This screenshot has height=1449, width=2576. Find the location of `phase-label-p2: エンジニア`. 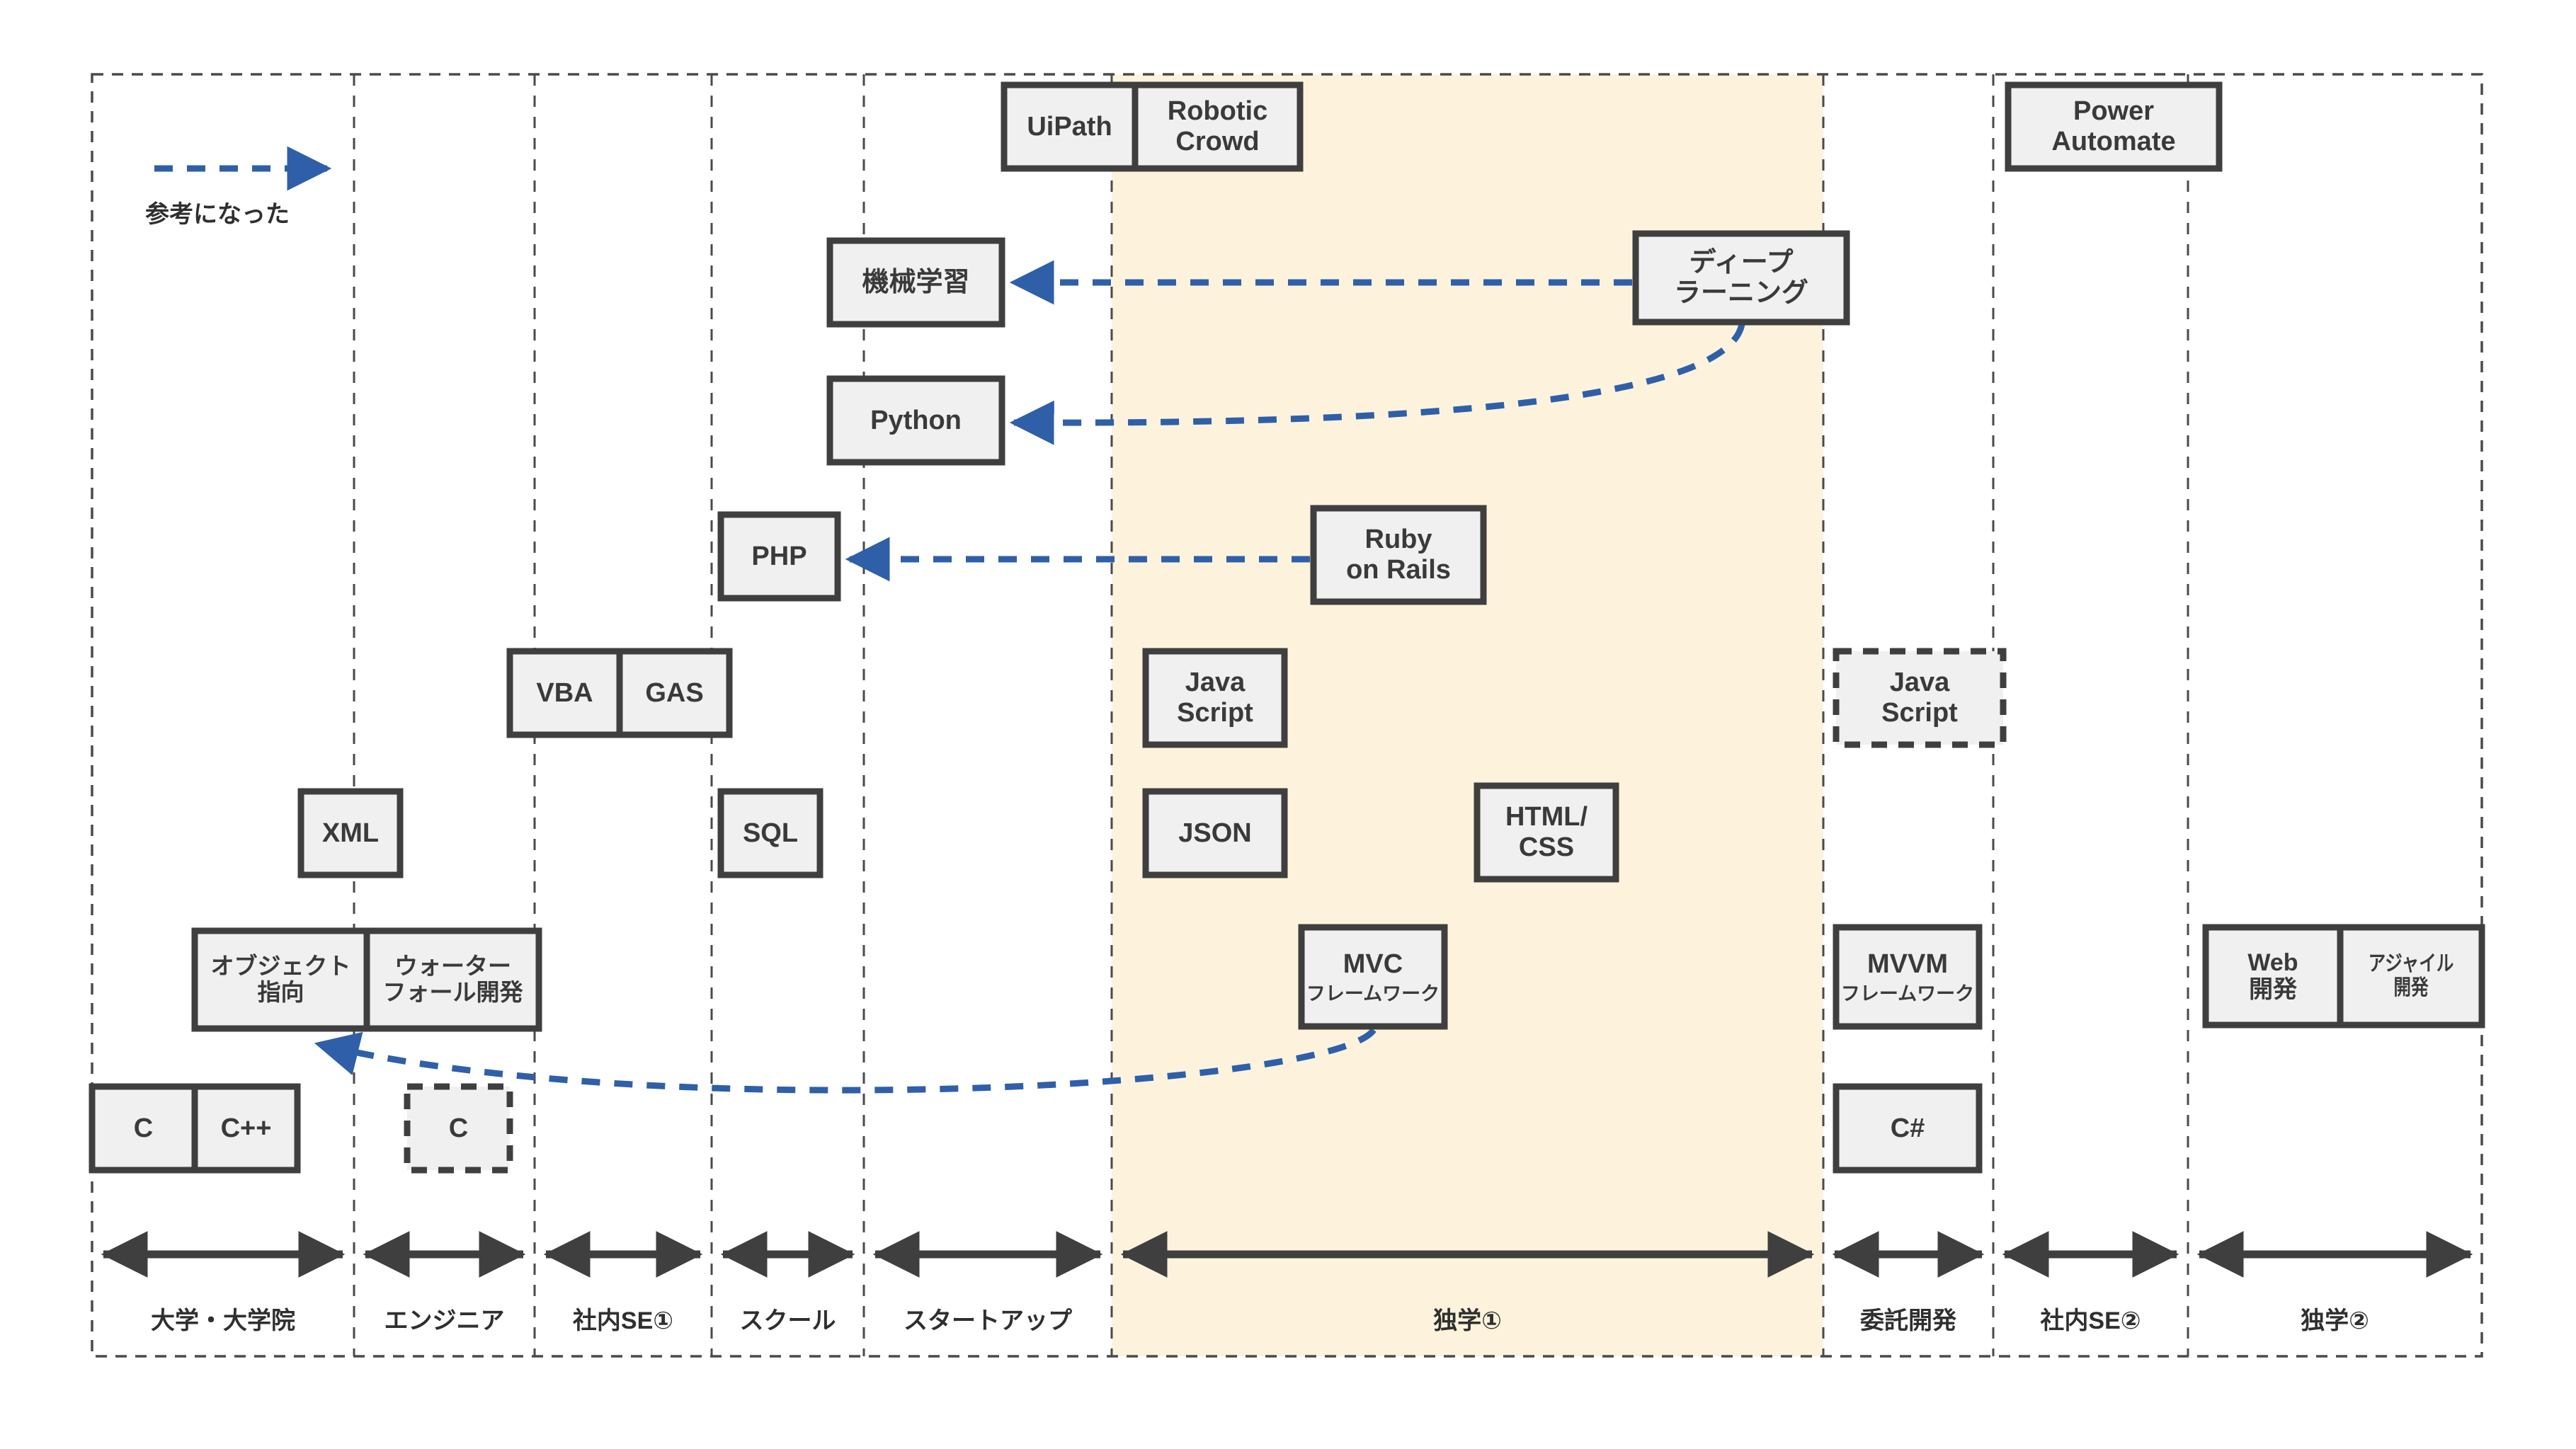

phase-label-p2: エンジニア is located at coordinates (444, 1320).